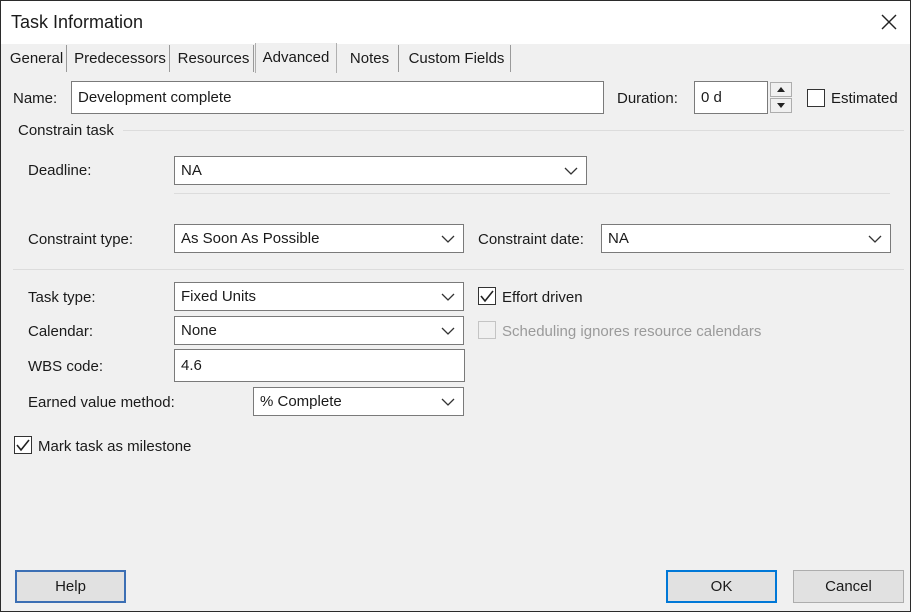 Image resolution: width=911 pixels, height=612 pixels. I want to click on help-button: Help, so click(70, 586).